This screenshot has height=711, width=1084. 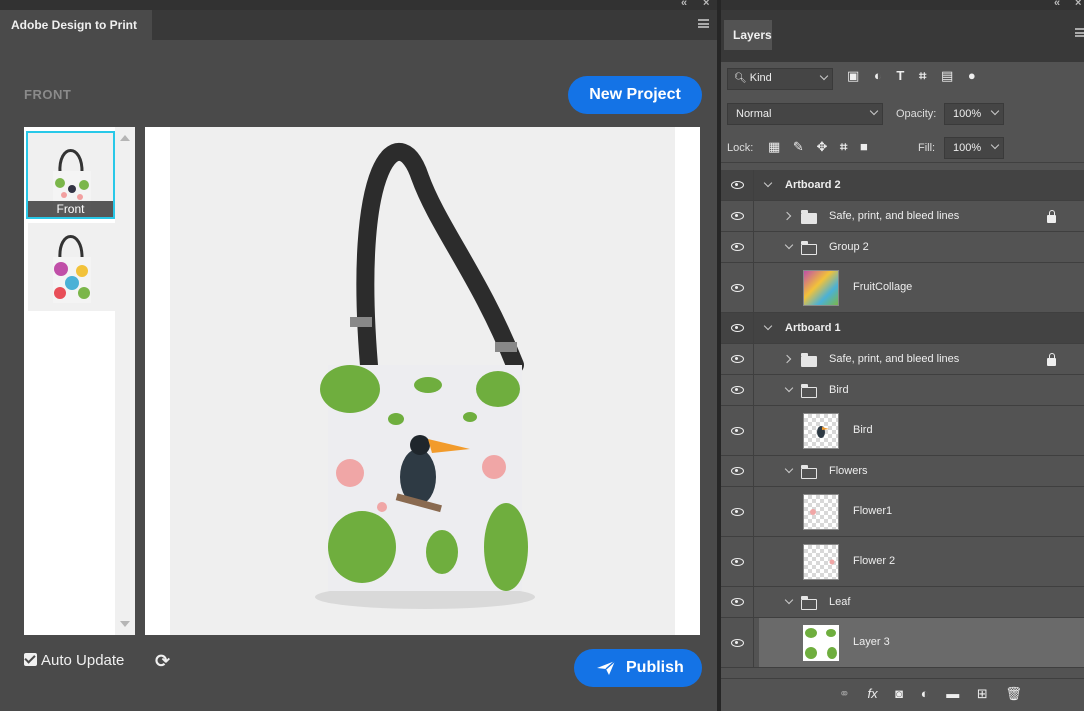 What do you see at coordinates (798, 147) in the screenshot?
I see `lock-image-pixels-icon: ✎` at bounding box center [798, 147].